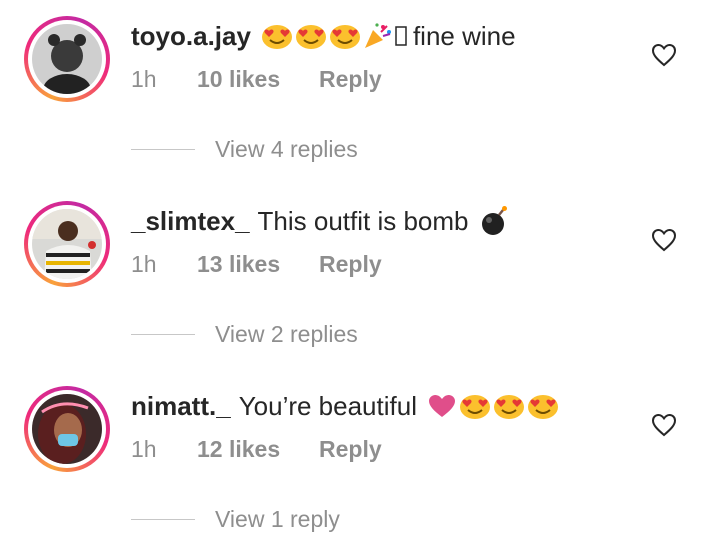  Describe the element at coordinates (363, 221) in the screenshot. I see `comment-body: This outfit is bomb` at that location.